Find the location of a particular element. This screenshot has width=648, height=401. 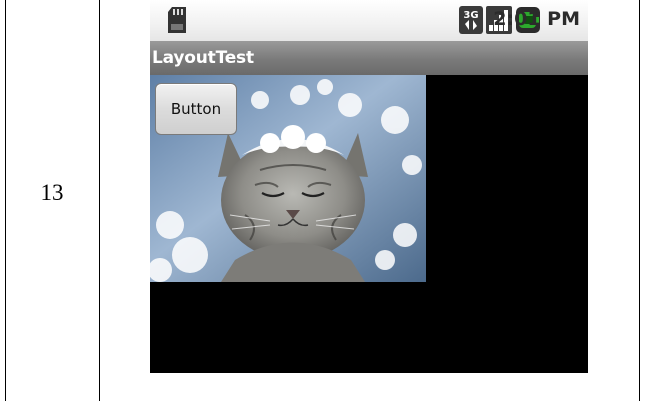

layout-test-button: Button is located at coordinates (196, 109).